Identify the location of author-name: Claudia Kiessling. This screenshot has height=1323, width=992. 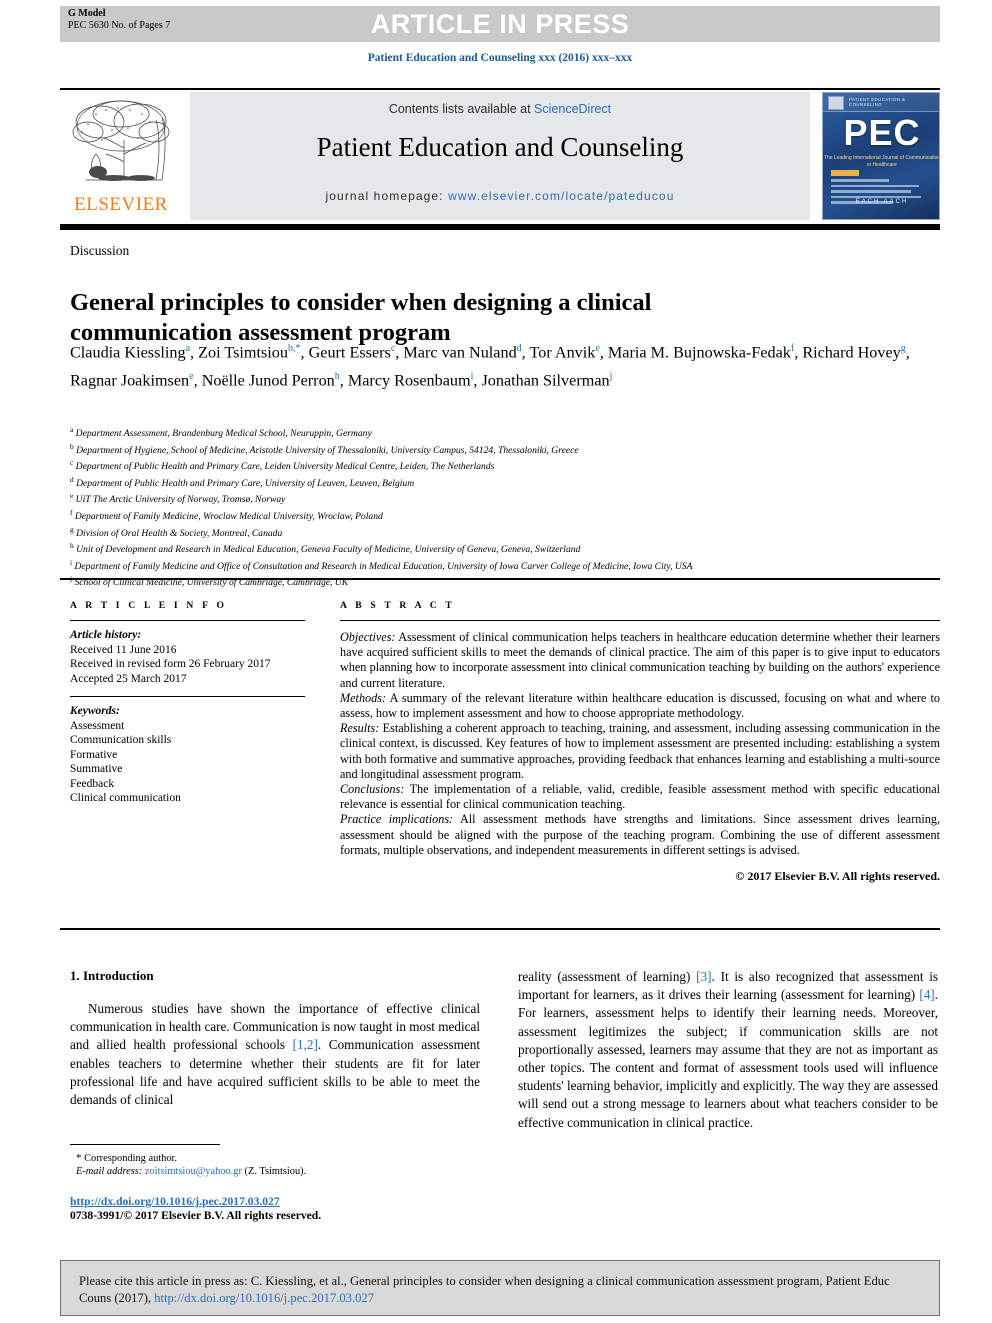
(128, 352).